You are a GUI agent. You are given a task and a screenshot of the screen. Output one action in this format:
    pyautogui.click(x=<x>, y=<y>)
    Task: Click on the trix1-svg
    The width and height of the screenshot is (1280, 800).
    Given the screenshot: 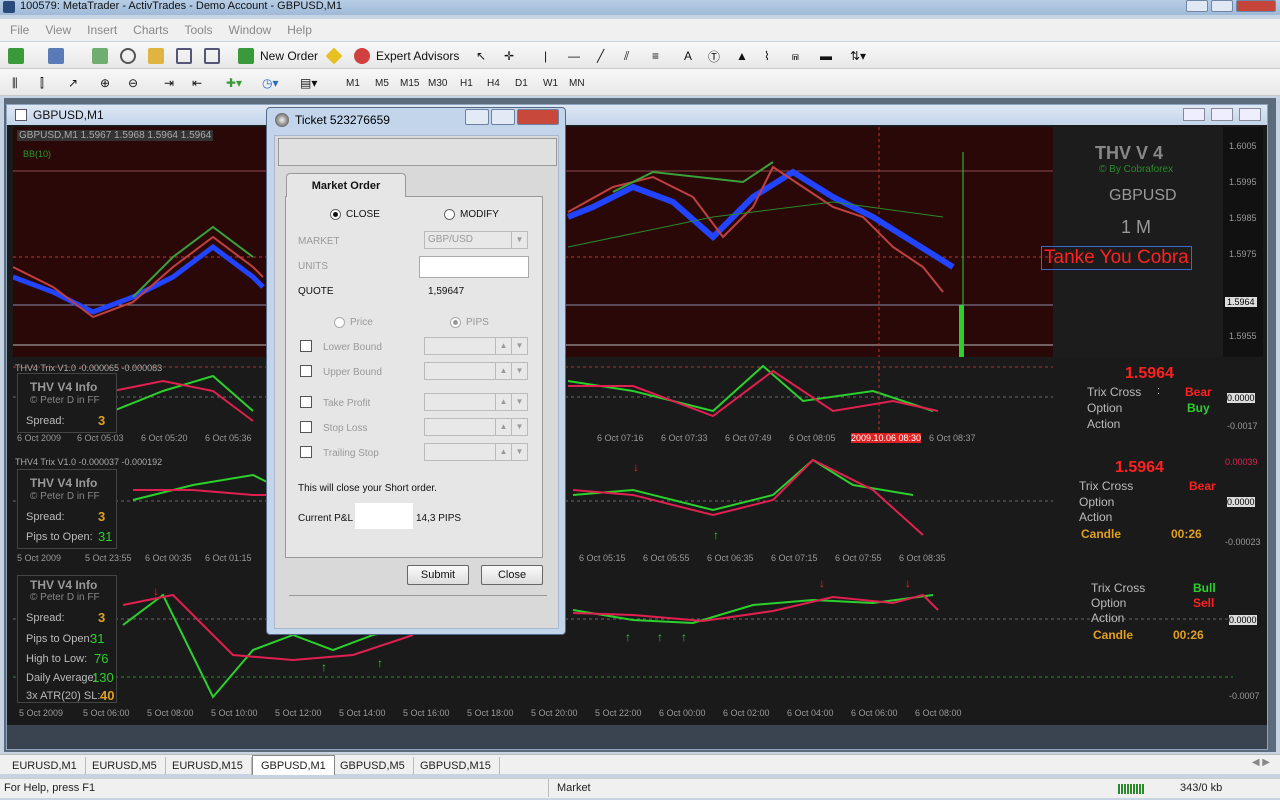 What is the action you would take?
    pyautogui.click(x=533, y=401)
    